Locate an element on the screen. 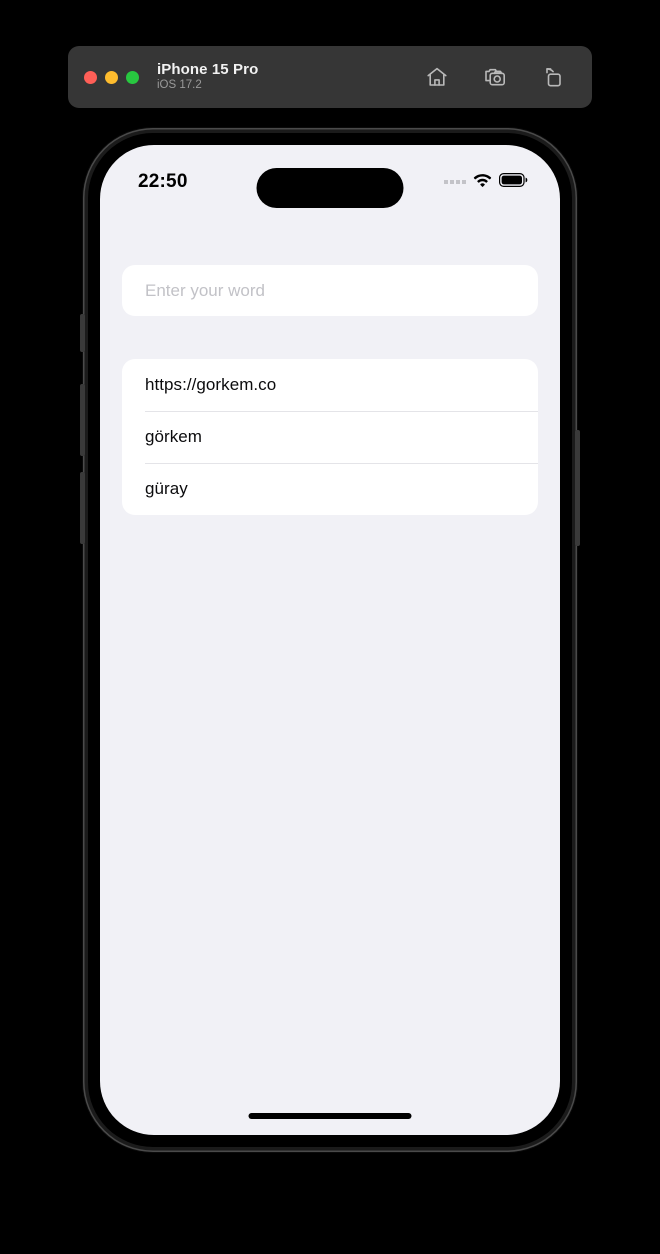  action-button is located at coordinates (82, 333).